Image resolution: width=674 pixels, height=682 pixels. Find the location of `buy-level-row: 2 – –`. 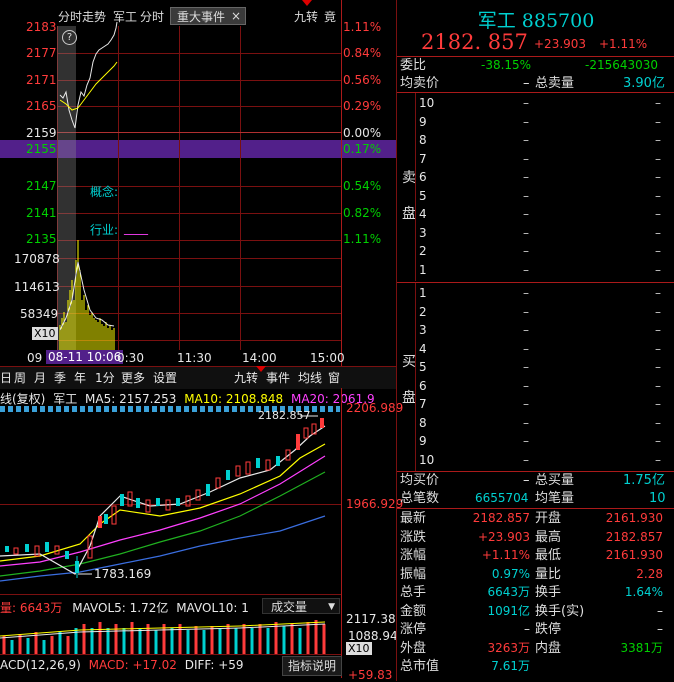

buy-level-row: 2 – – is located at coordinates (542, 312).